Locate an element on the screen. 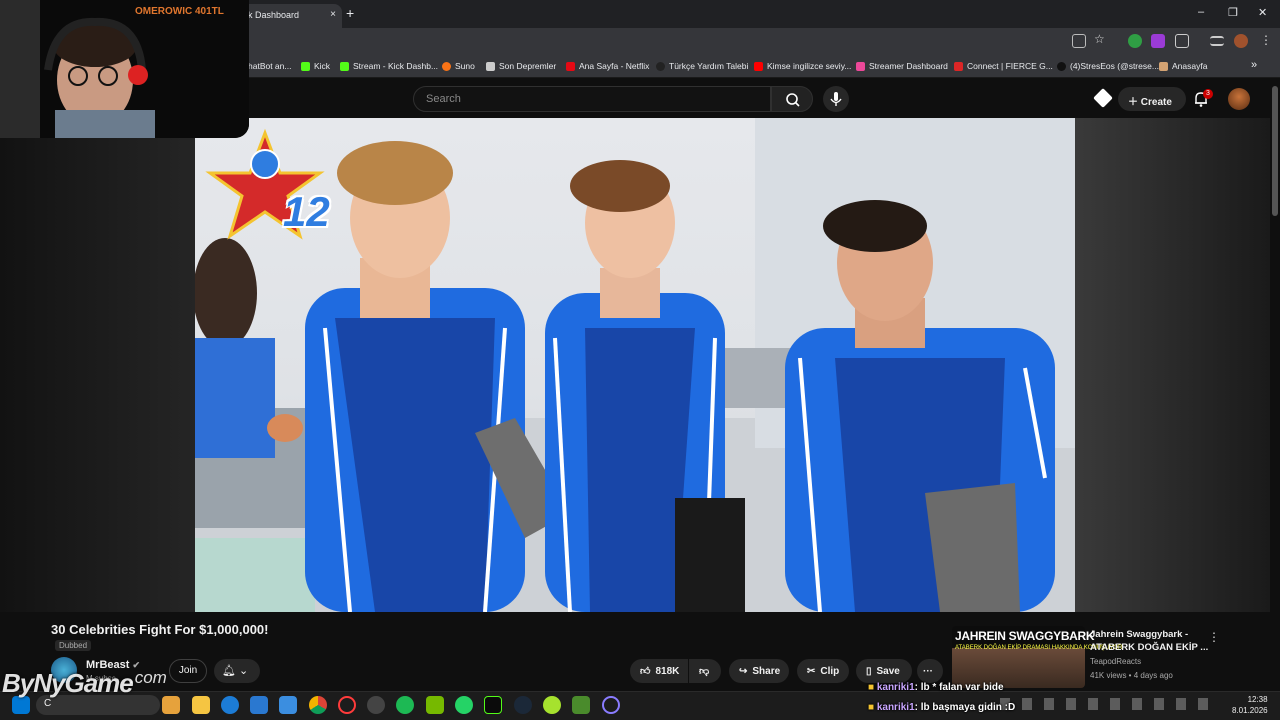 The height and width of the screenshot is (720, 1280). home-icon is located at coordinates (1163, 66).